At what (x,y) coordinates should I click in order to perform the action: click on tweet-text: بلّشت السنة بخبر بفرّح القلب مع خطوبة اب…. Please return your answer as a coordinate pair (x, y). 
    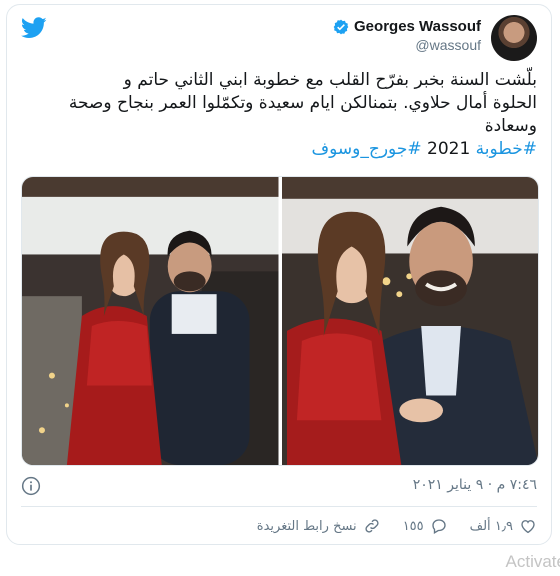
    Looking at the image, I should click on (280, 115).